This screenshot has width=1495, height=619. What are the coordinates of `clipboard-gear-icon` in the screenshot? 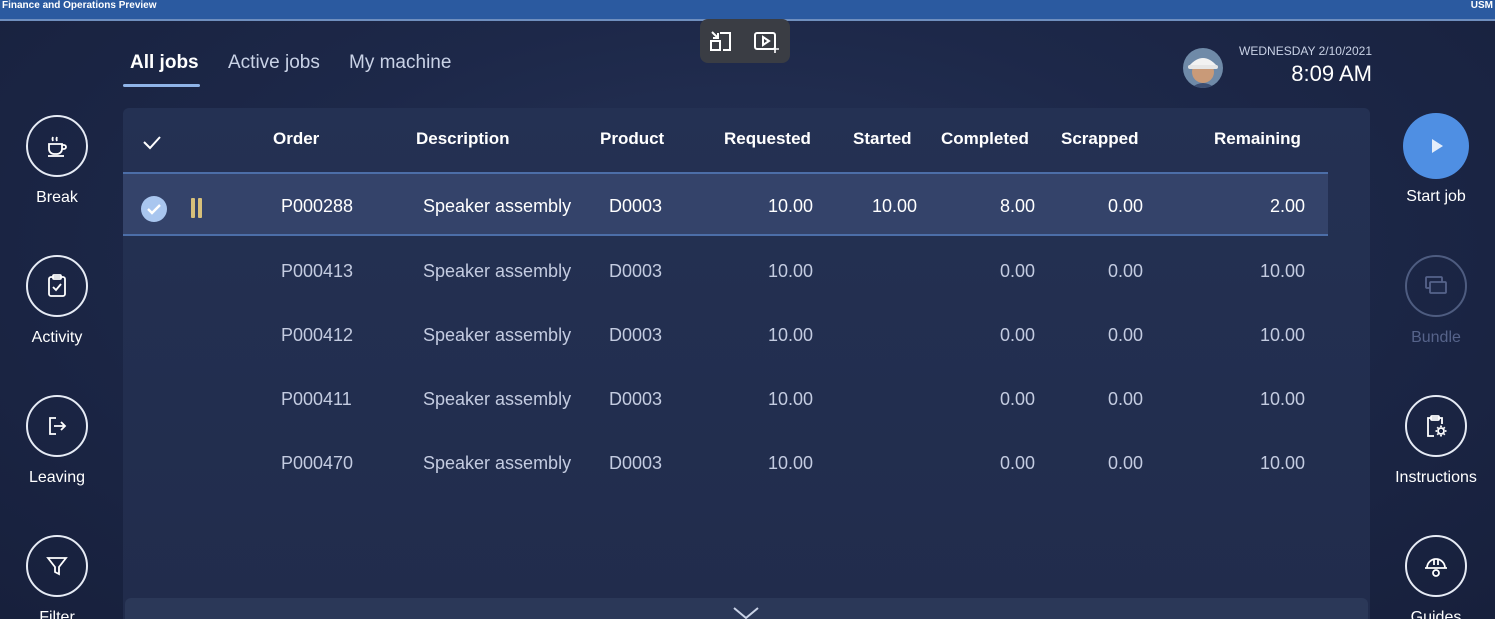 It's located at (1437, 426).